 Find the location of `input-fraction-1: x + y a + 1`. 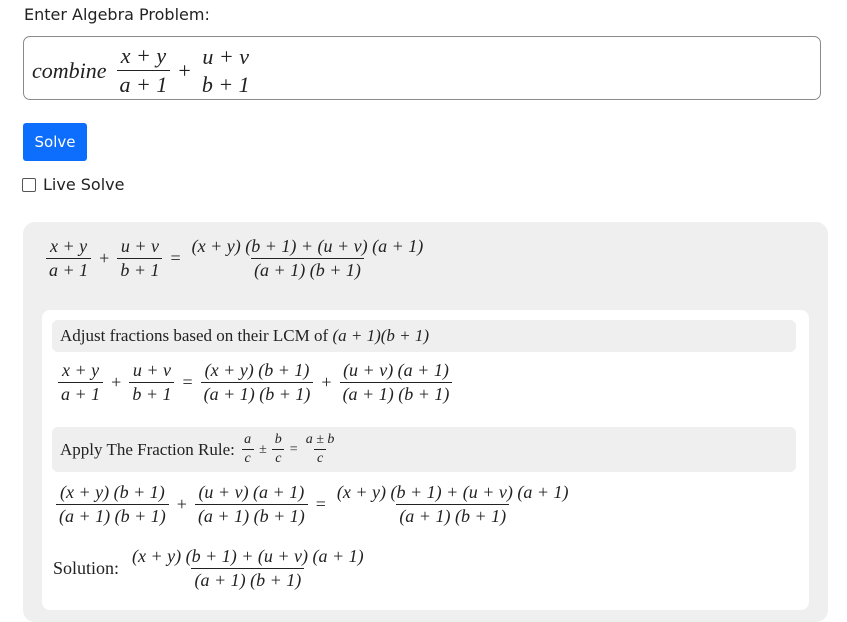

input-fraction-1: x + y a + 1 is located at coordinates (143, 70).